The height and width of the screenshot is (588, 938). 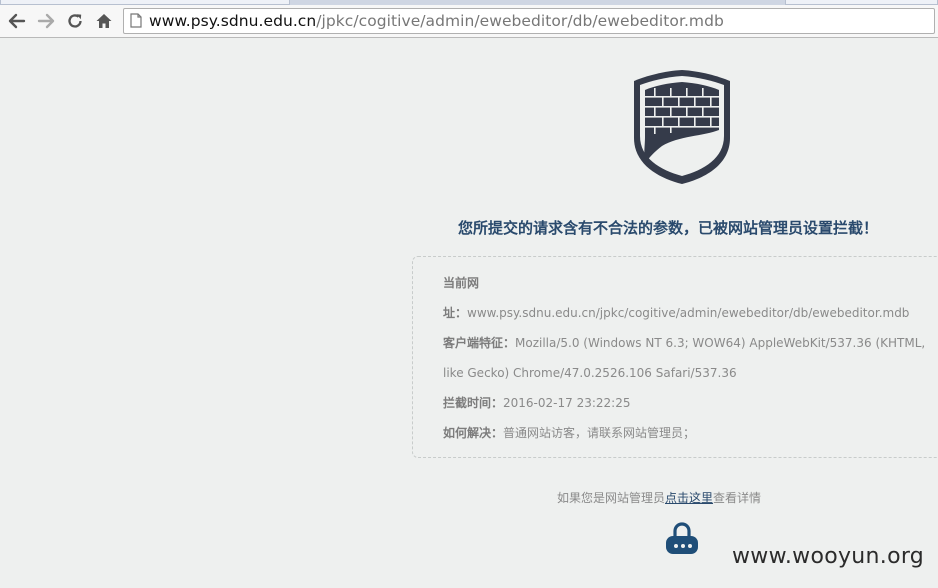 I want to click on ua-label: 客户端特征：, so click(x=479, y=343).